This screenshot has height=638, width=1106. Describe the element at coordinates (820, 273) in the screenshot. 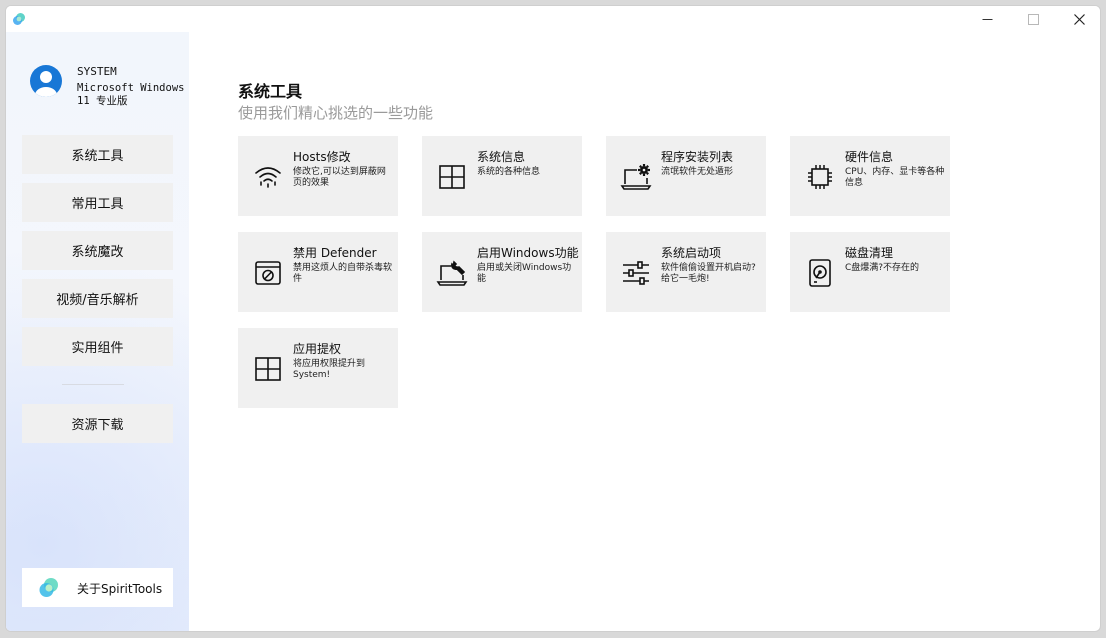

I see `disk-icon` at that location.